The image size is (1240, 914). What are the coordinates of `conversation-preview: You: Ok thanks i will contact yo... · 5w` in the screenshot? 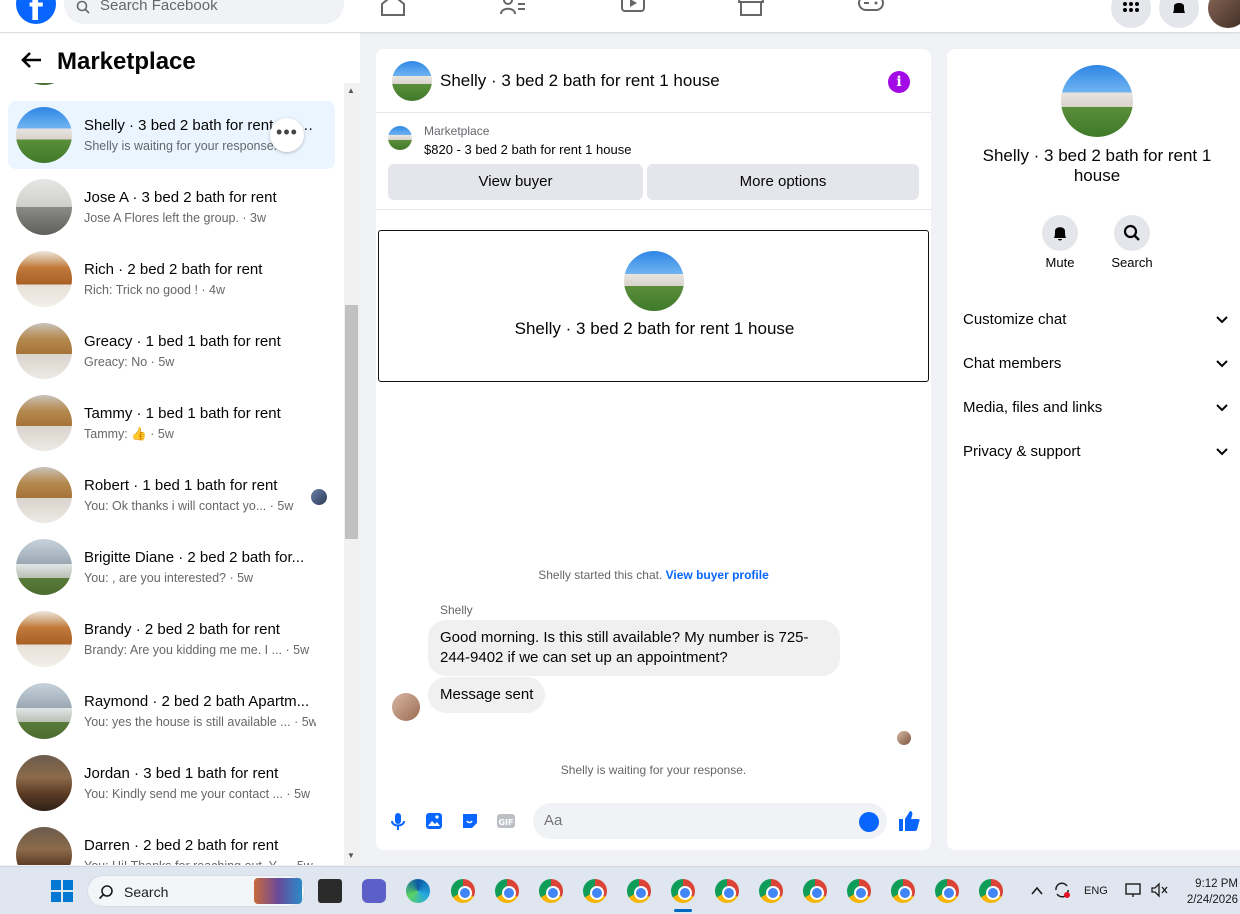 It's located at (189, 506).